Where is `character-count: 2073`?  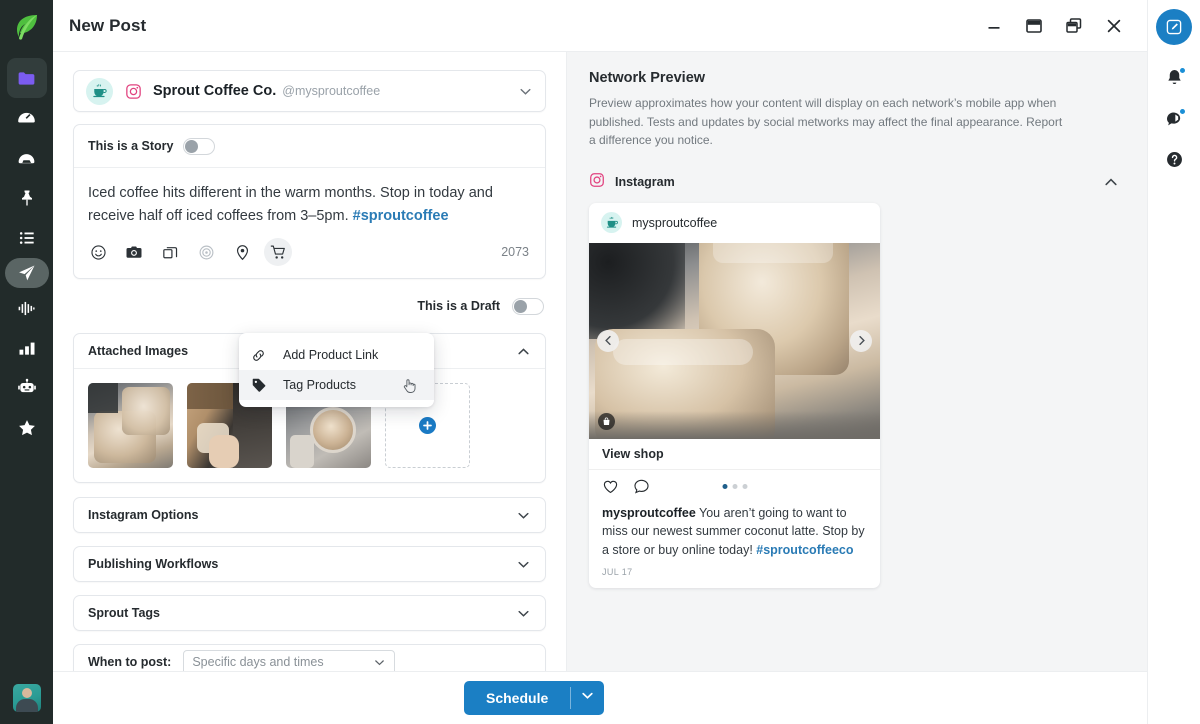
character-count: 2073 is located at coordinates (515, 252).